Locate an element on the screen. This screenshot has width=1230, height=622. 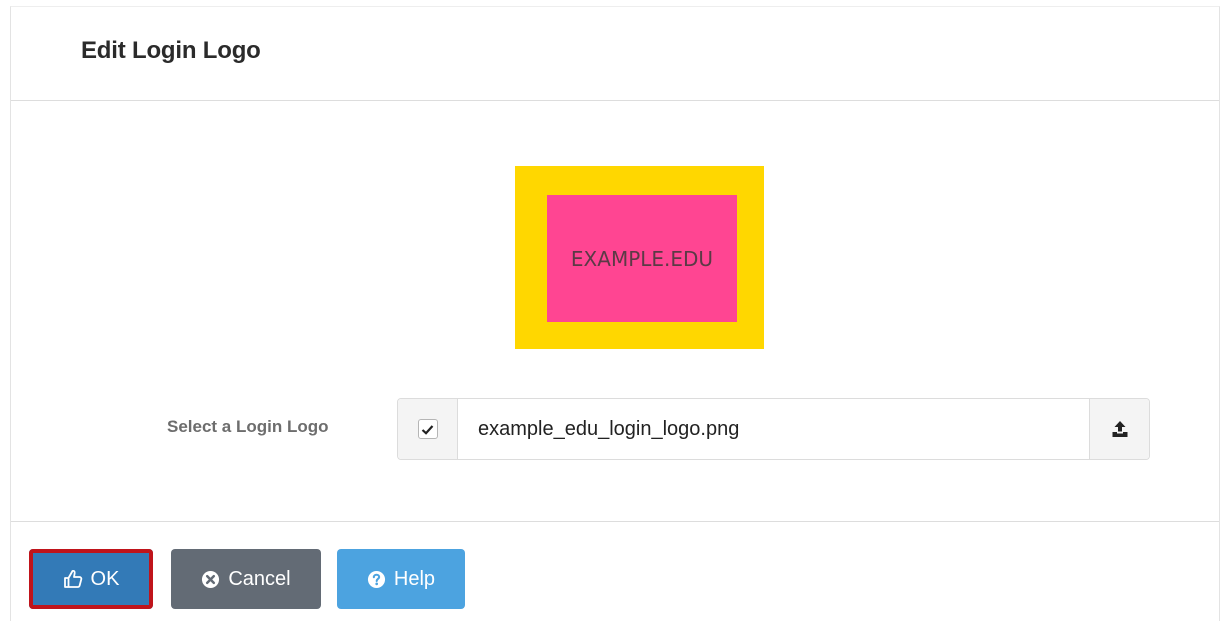
logo-preview-text: EXAMPLE.EDU is located at coordinates (642, 258).